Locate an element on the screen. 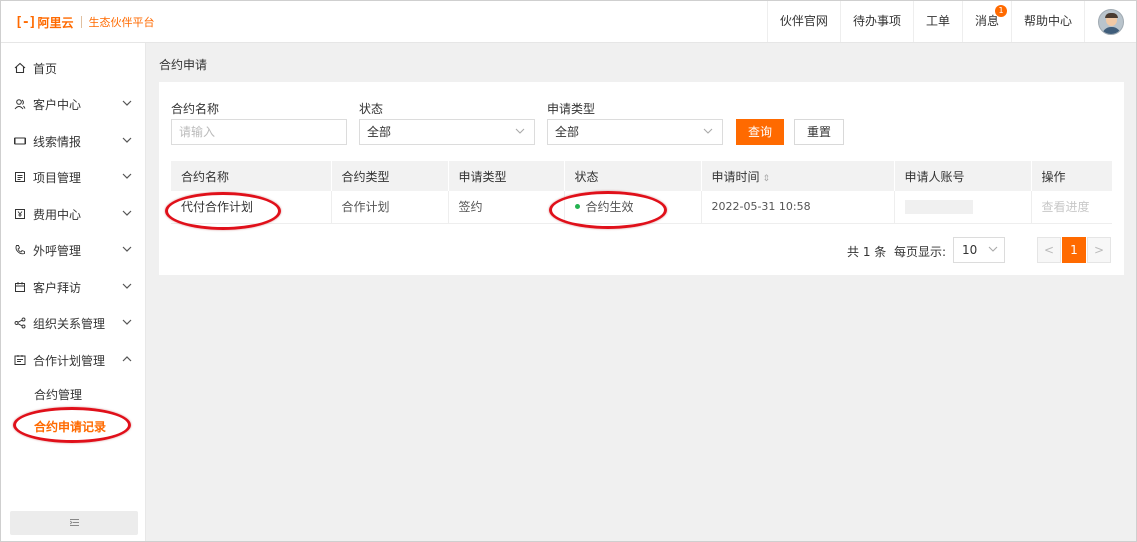 This screenshot has width=1137, height=542. nav-help: 帮助中心 is located at coordinates (1047, 21).